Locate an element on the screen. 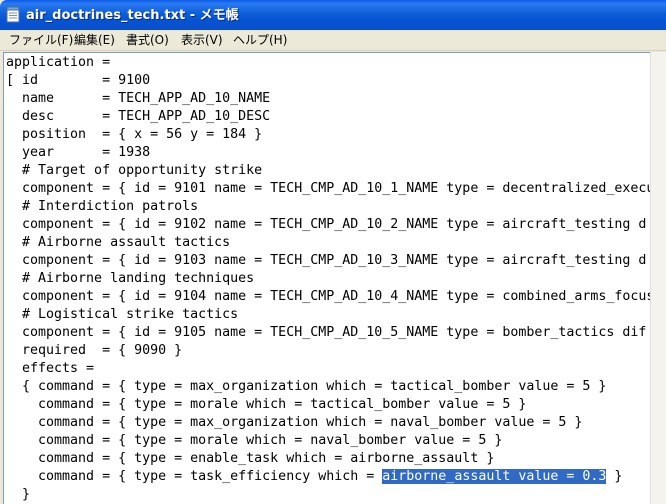 Image resolution: width=666 pixels, height=504 pixels. text-line: # Airborne assault tactics is located at coordinates (330, 243).